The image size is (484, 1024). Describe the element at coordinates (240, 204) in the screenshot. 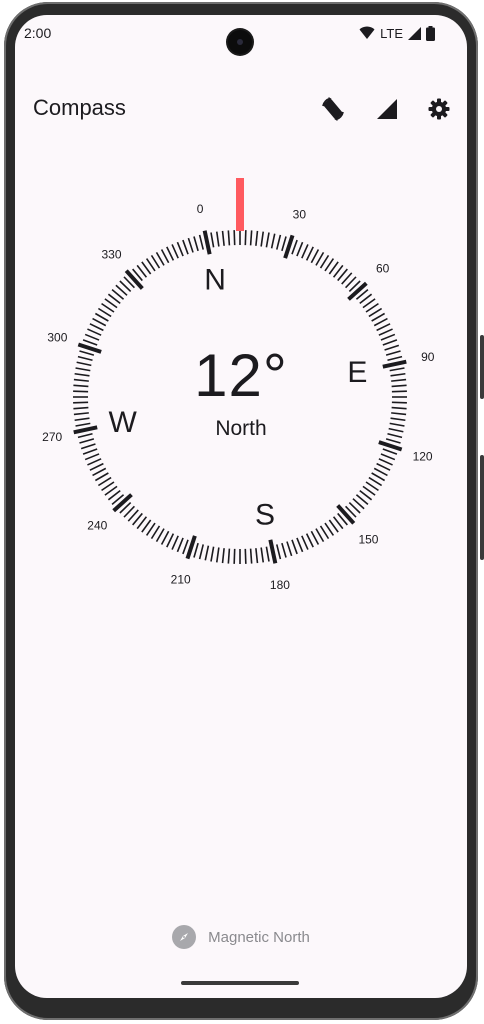

I see `heading-indicator` at that location.